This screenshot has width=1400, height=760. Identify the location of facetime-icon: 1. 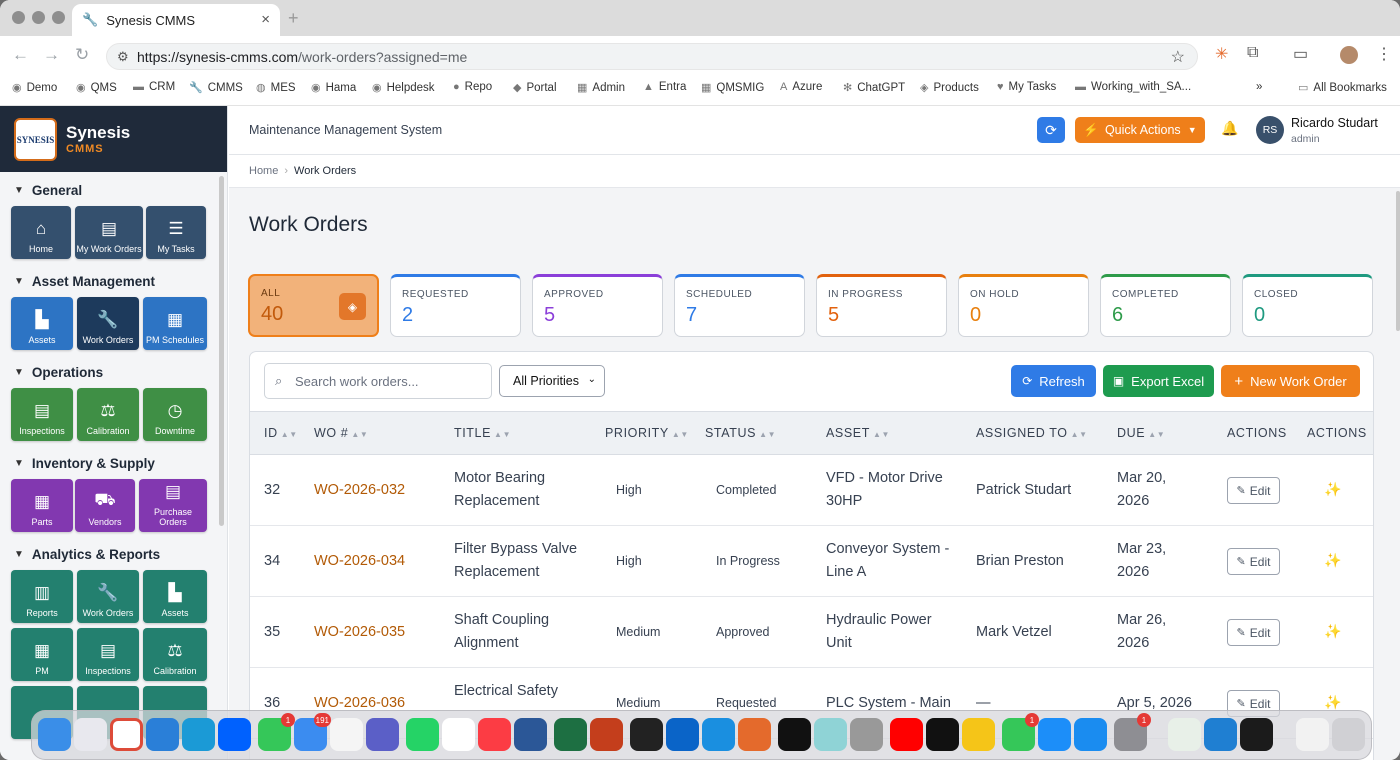
(1020, 732).